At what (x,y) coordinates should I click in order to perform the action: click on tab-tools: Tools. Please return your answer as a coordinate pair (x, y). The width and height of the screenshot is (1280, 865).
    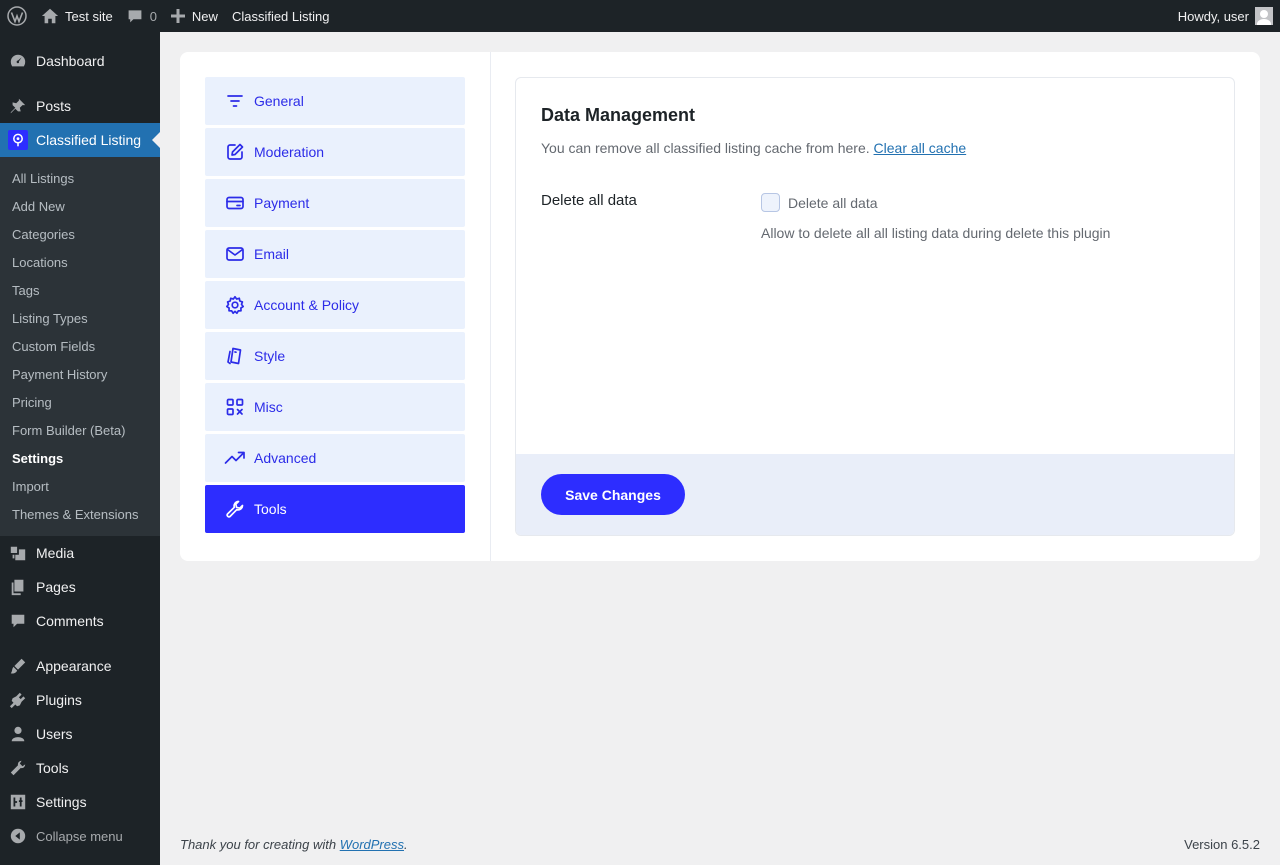
    Looking at the image, I should click on (335, 509).